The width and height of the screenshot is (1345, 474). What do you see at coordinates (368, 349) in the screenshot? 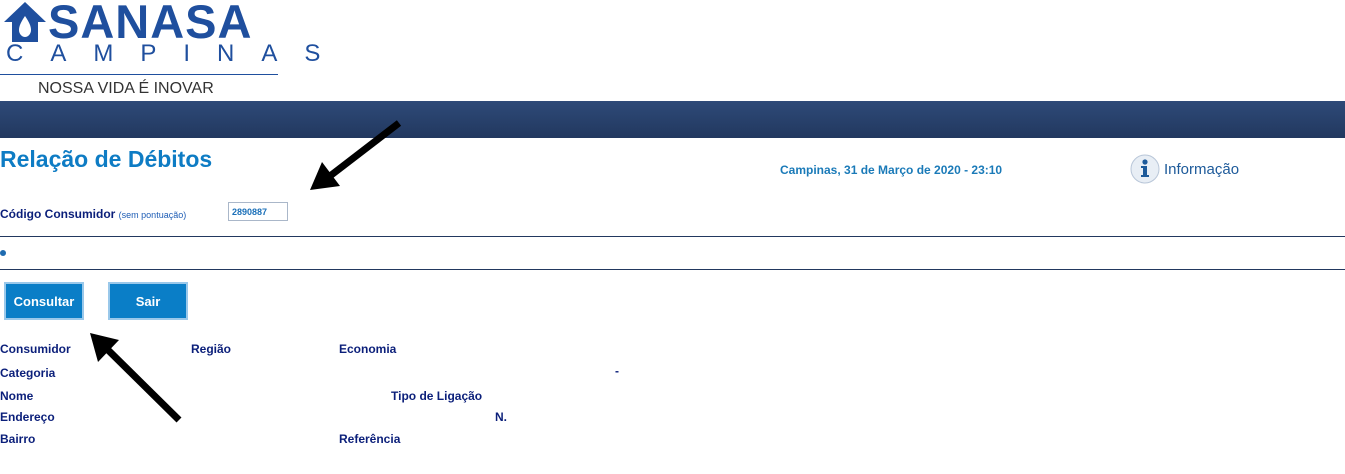
I see `economy-label: Economia` at bounding box center [368, 349].